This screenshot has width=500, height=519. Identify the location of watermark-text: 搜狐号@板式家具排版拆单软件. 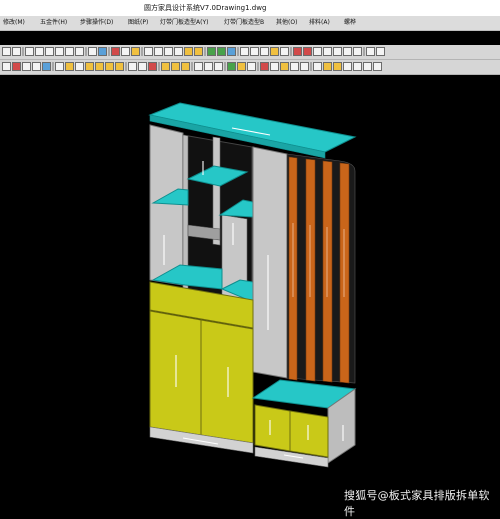
(417, 503).